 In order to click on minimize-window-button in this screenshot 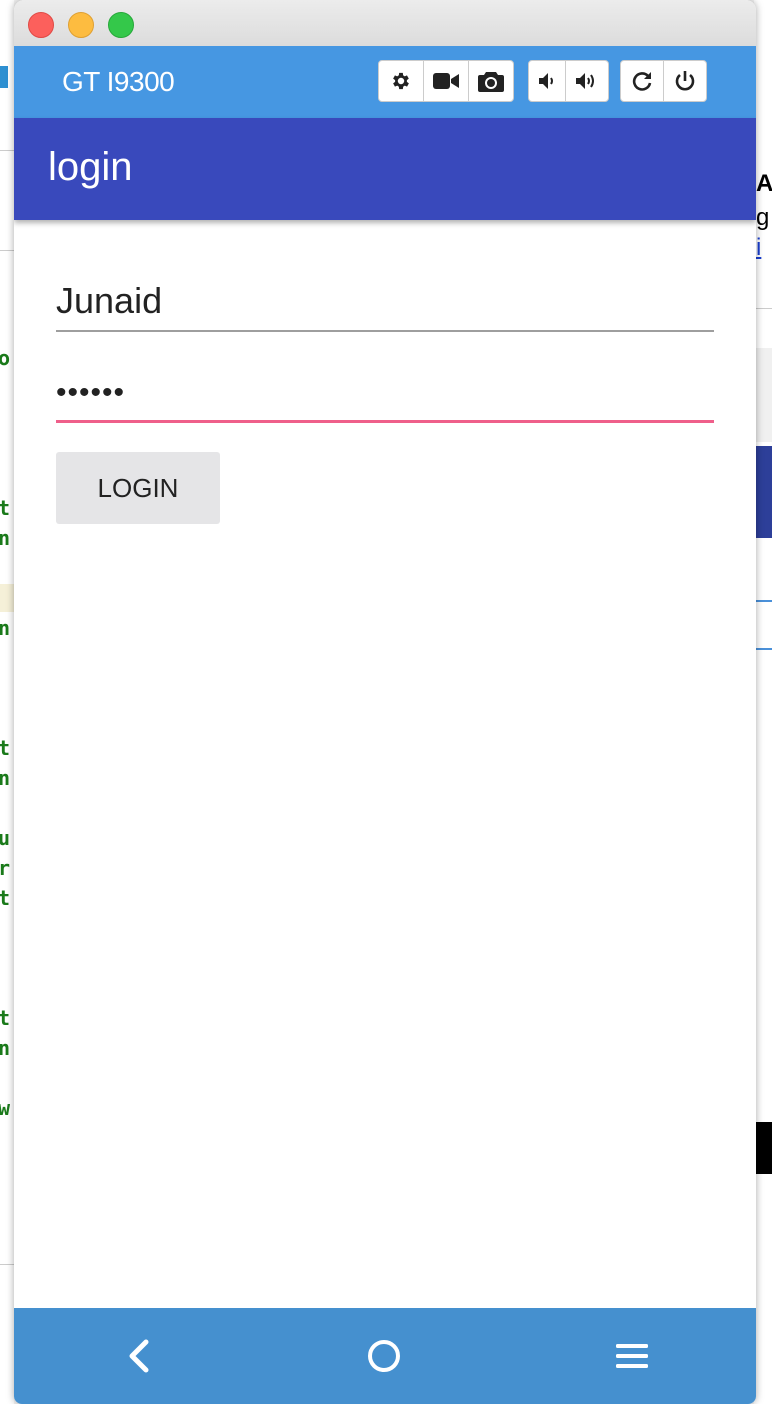, I will do `click(81, 25)`.